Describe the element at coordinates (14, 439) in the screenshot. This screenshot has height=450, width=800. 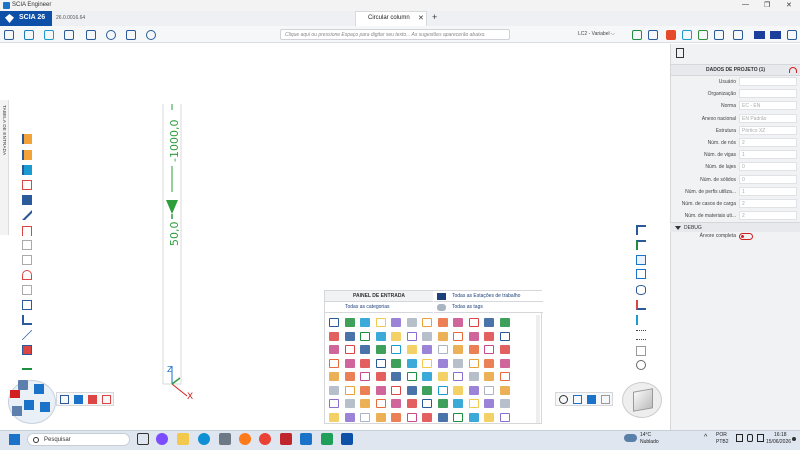
I see `start-icon` at that location.